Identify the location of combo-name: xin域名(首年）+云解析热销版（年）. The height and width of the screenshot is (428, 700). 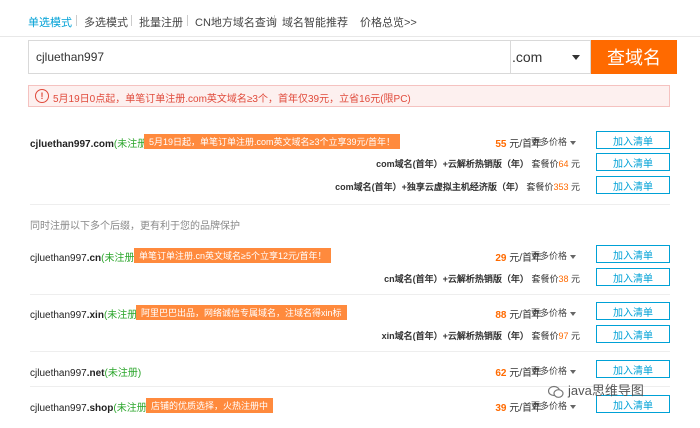
(455, 336).